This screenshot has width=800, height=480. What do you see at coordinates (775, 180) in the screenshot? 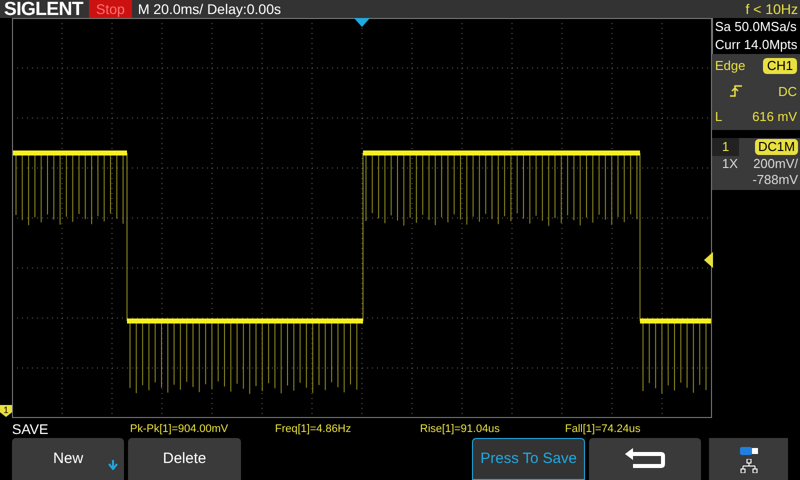
I see `vertical-offset: -788mV` at bounding box center [775, 180].